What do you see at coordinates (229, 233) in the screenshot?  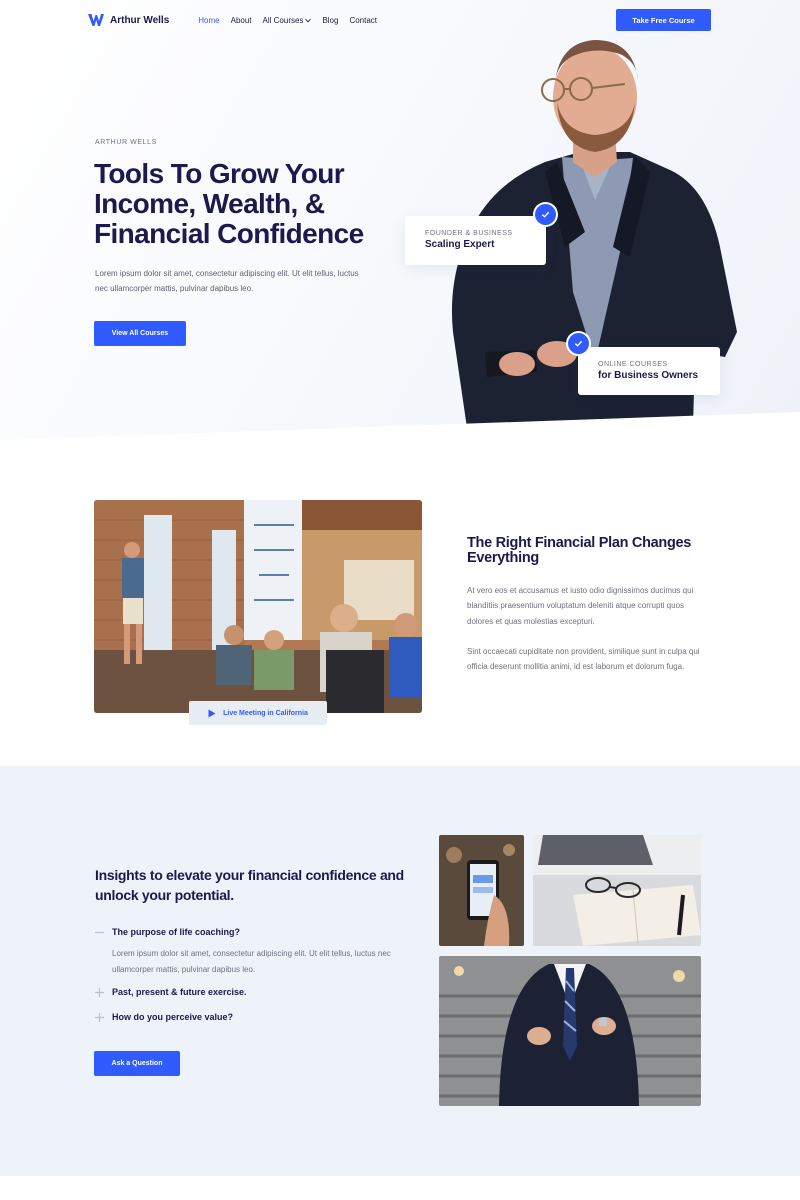 I see `hero-title-line: Financial Confidence` at bounding box center [229, 233].